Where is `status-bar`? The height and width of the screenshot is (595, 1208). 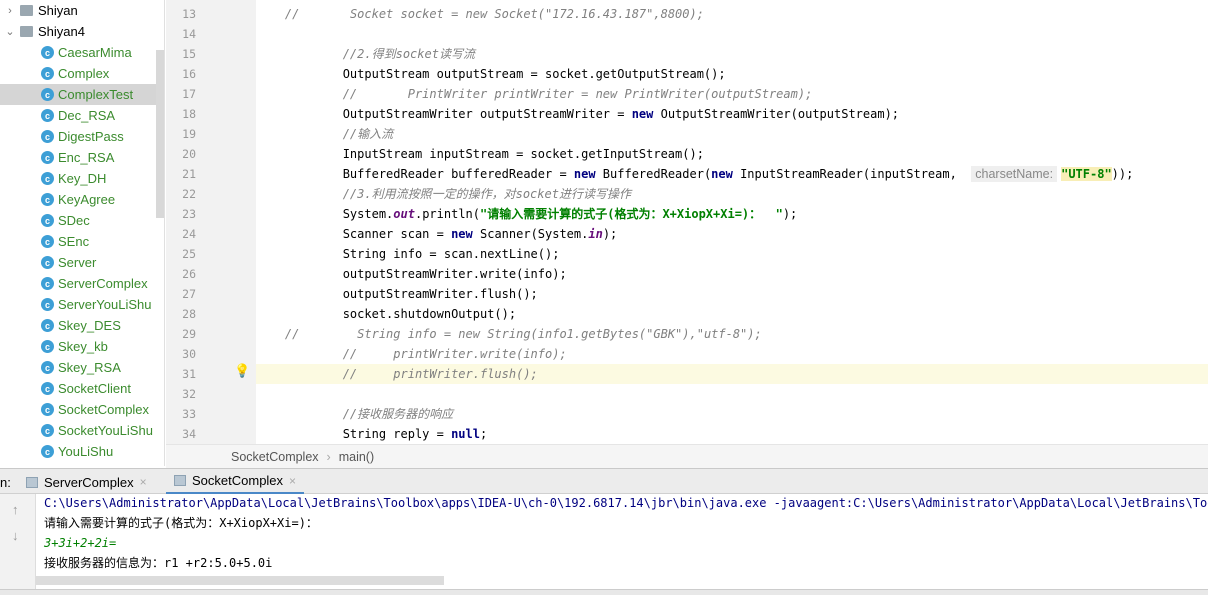 status-bar is located at coordinates (604, 592).